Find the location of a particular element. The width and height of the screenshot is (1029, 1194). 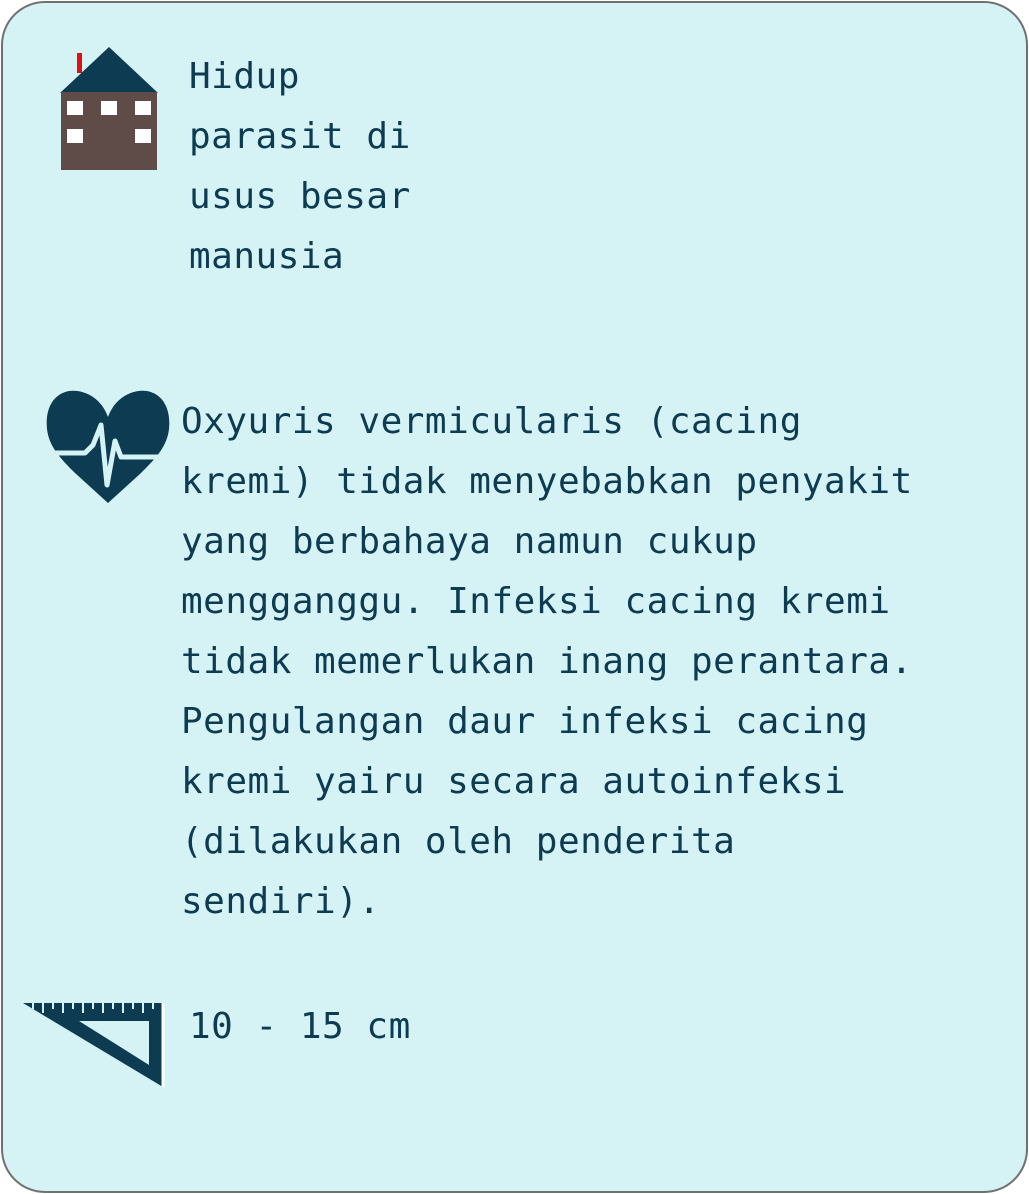

habitat-text: Hidup parasit di usus besar manusia is located at coordinates (300, 166).